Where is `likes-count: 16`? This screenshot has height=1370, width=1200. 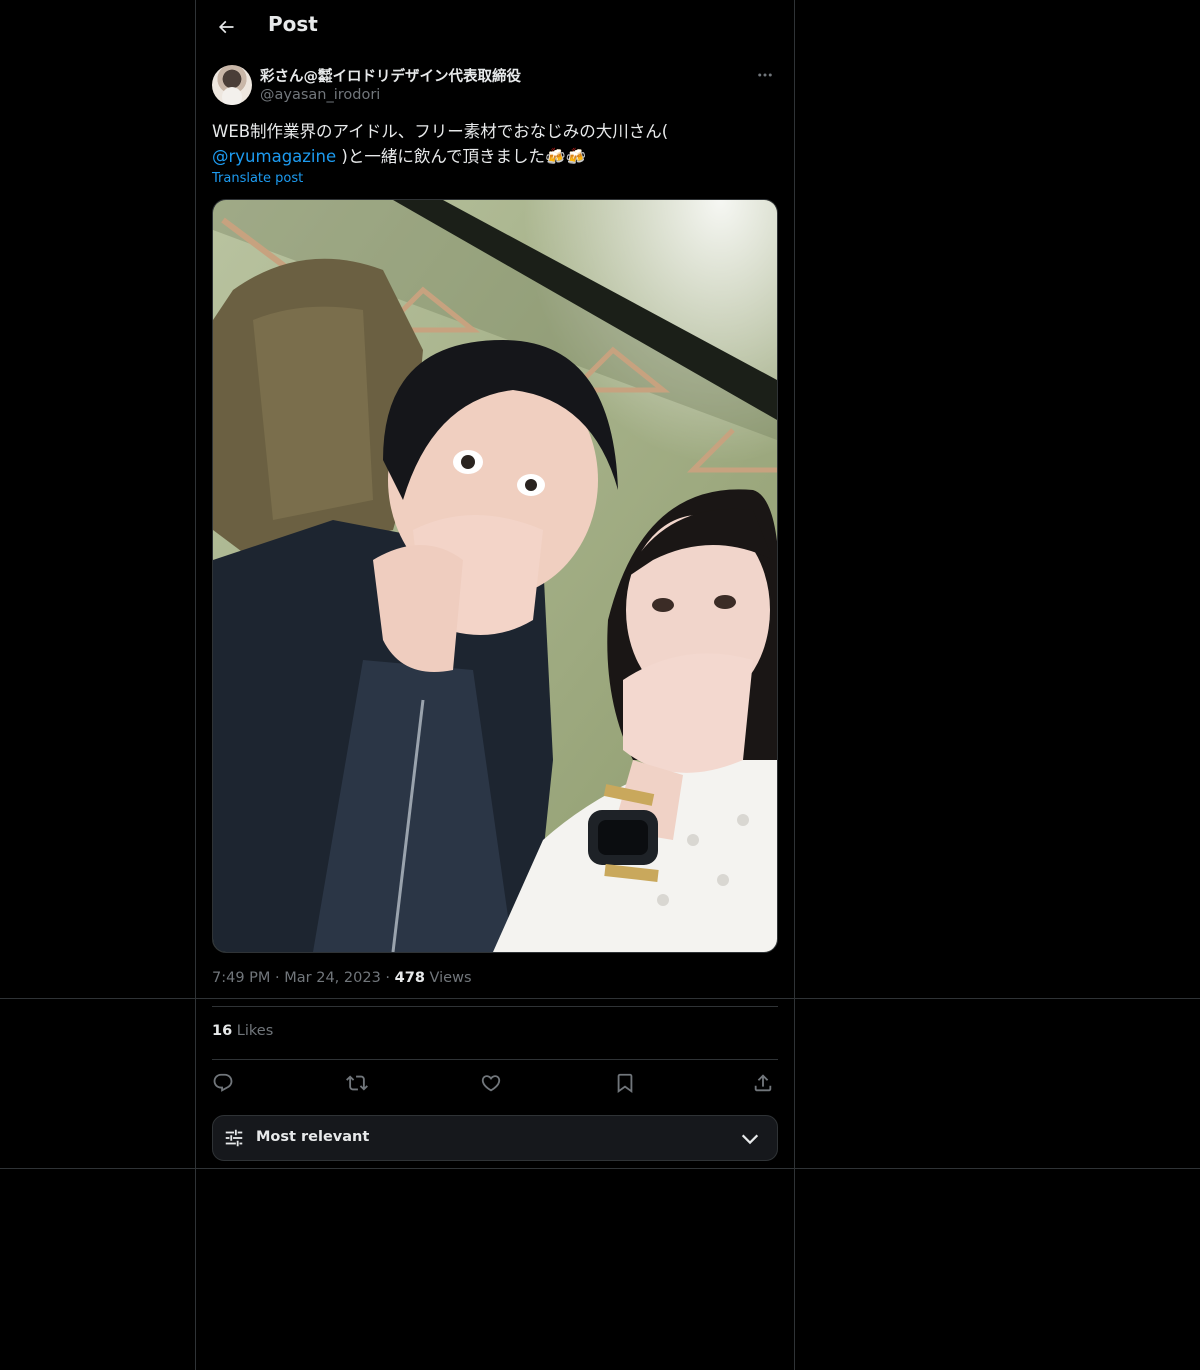 likes-count: 16 is located at coordinates (222, 1031).